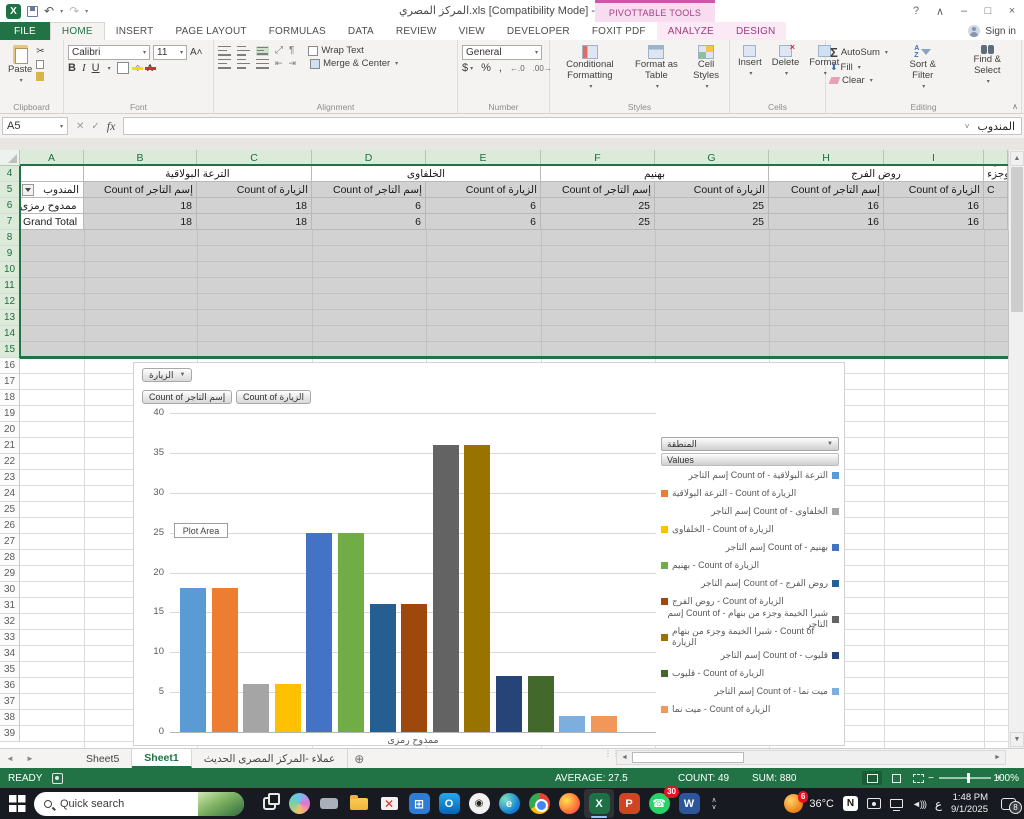  I want to click on taskbar-overflow-icons: ∧ ∨, so click(714, 804).